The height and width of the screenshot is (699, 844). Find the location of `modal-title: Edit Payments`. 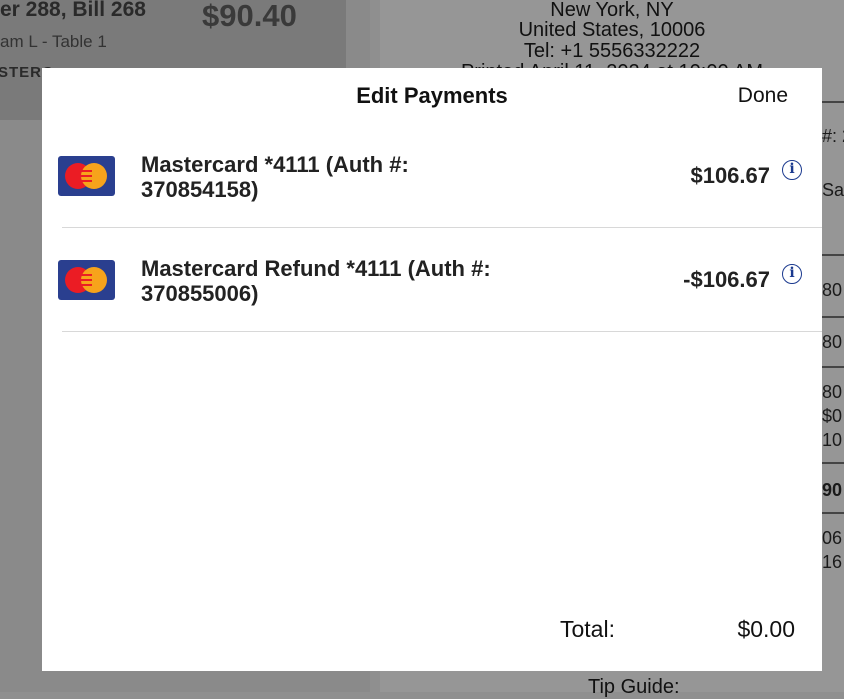

modal-title: Edit Payments is located at coordinates (432, 95).